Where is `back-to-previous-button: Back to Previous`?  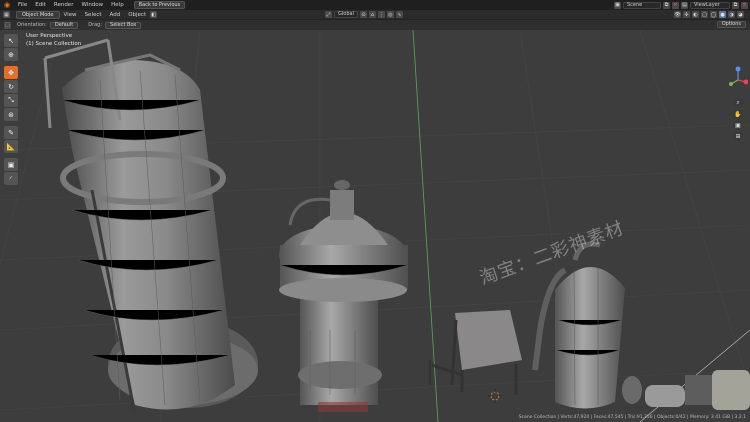
back-to-previous-button: Back to Previous is located at coordinates (159, 5).